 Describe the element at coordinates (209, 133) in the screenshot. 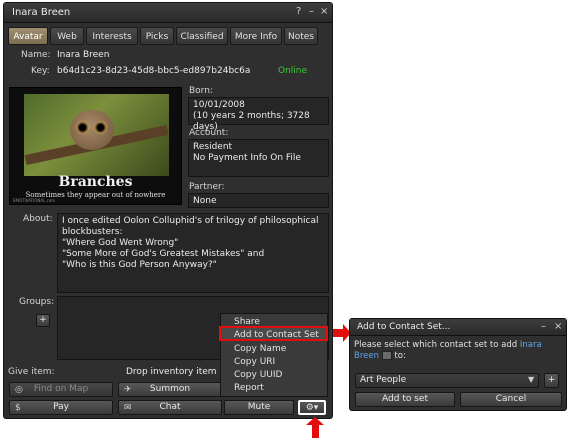

I see `account-label: Account:` at that location.